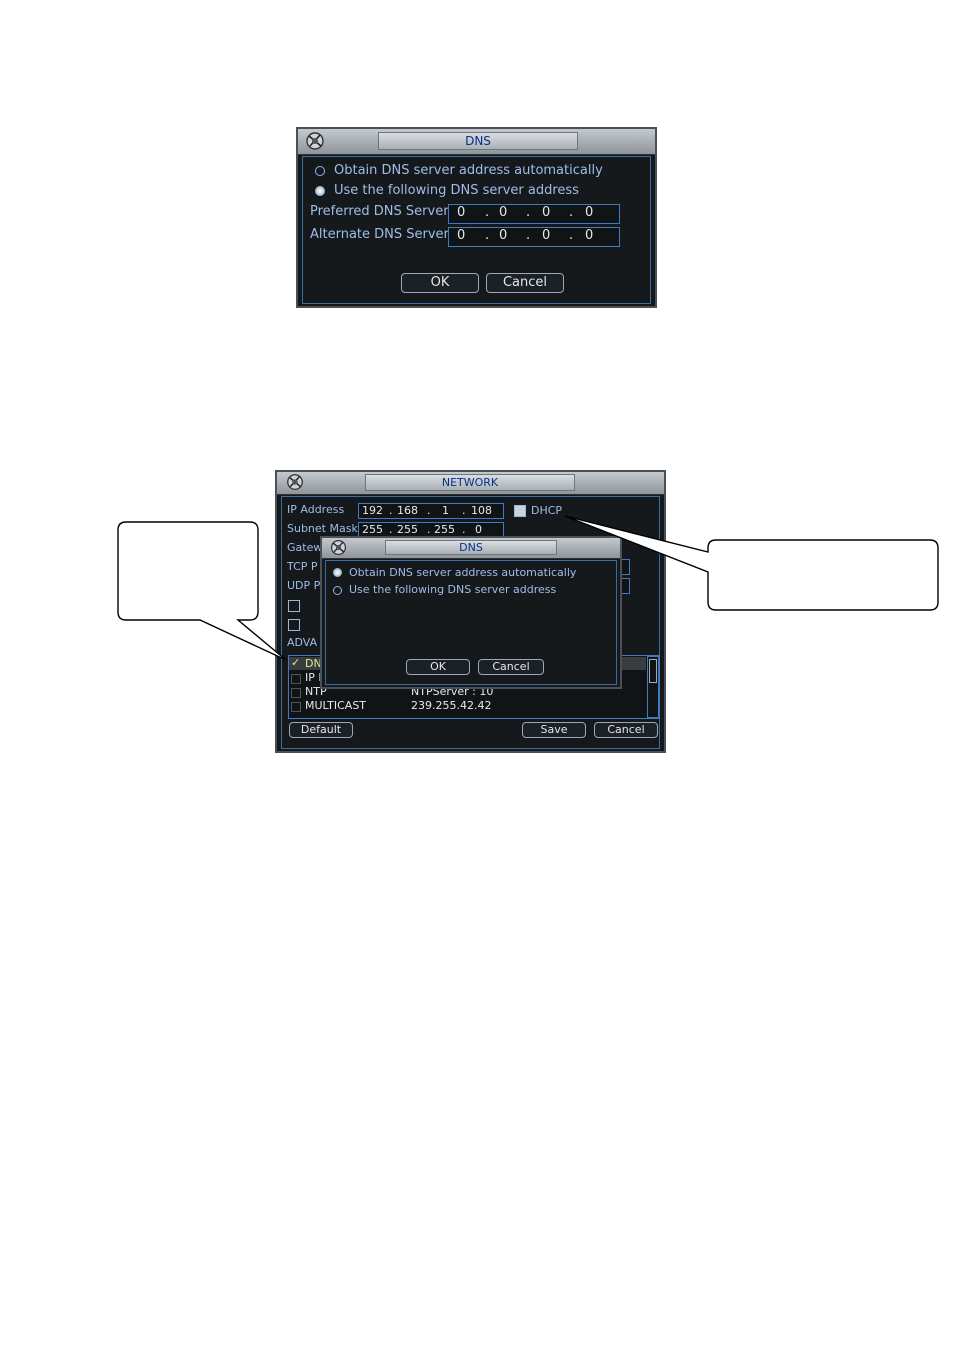  Describe the element at coordinates (751, 563) in the screenshot. I see `callout-right` at that location.